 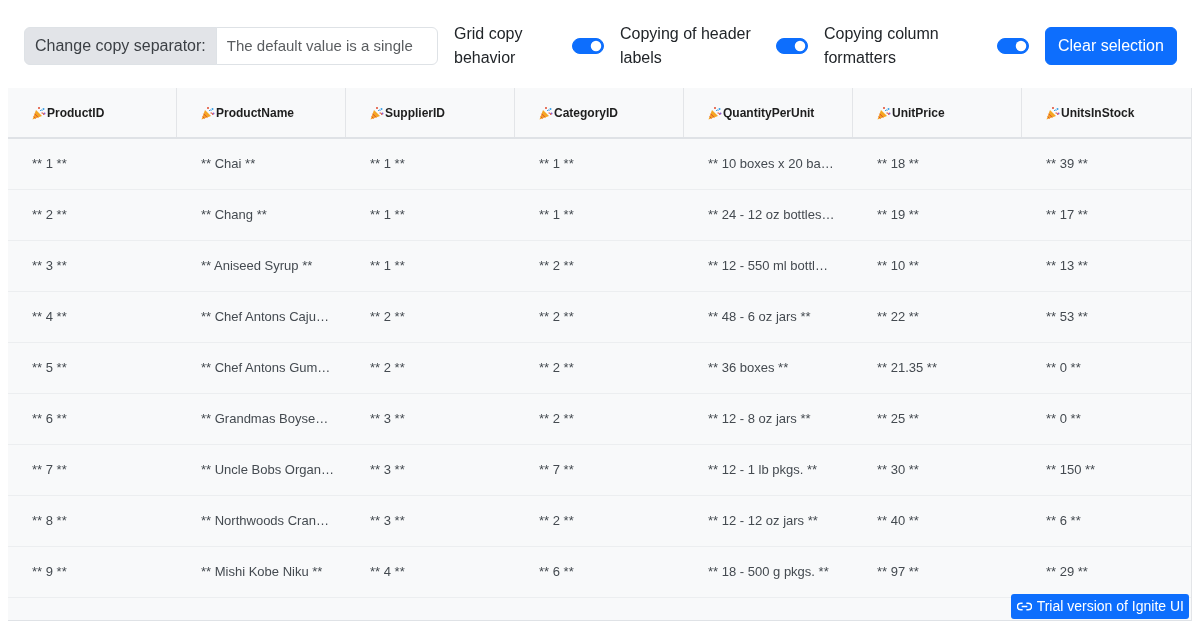 I want to click on table-cell-text: ** 9 **, so click(x=49, y=572).